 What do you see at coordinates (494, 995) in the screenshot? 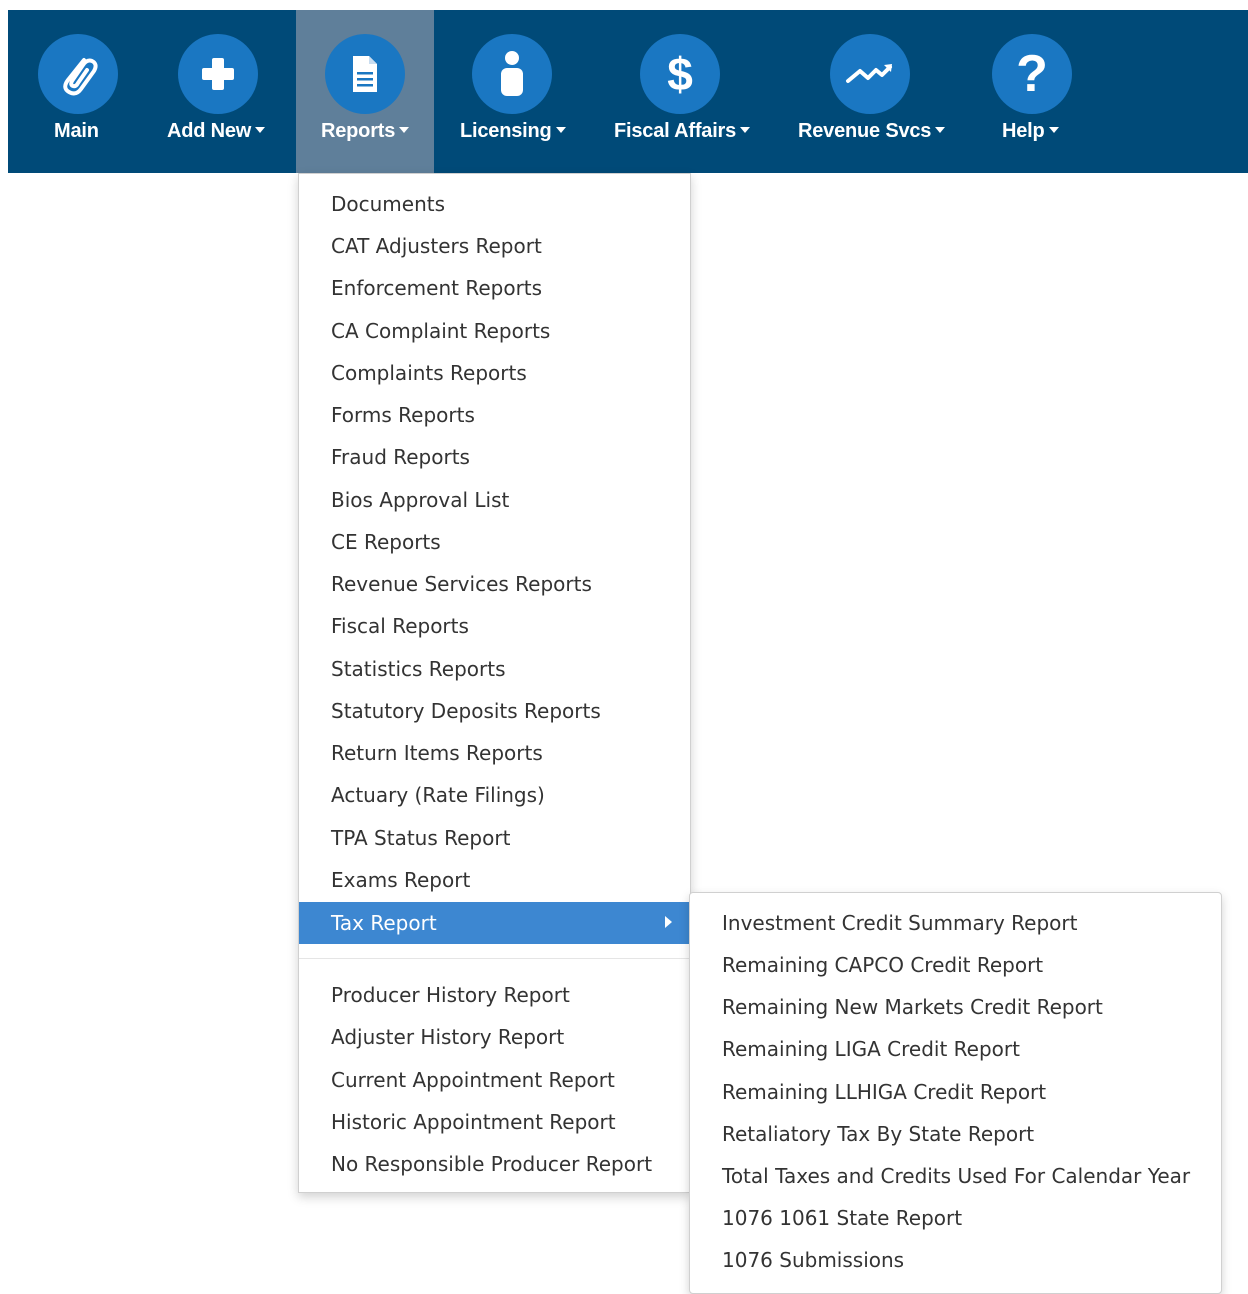
I see `menu-item-producer-history-report: Producer History Report` at bounding box center [494, 995].